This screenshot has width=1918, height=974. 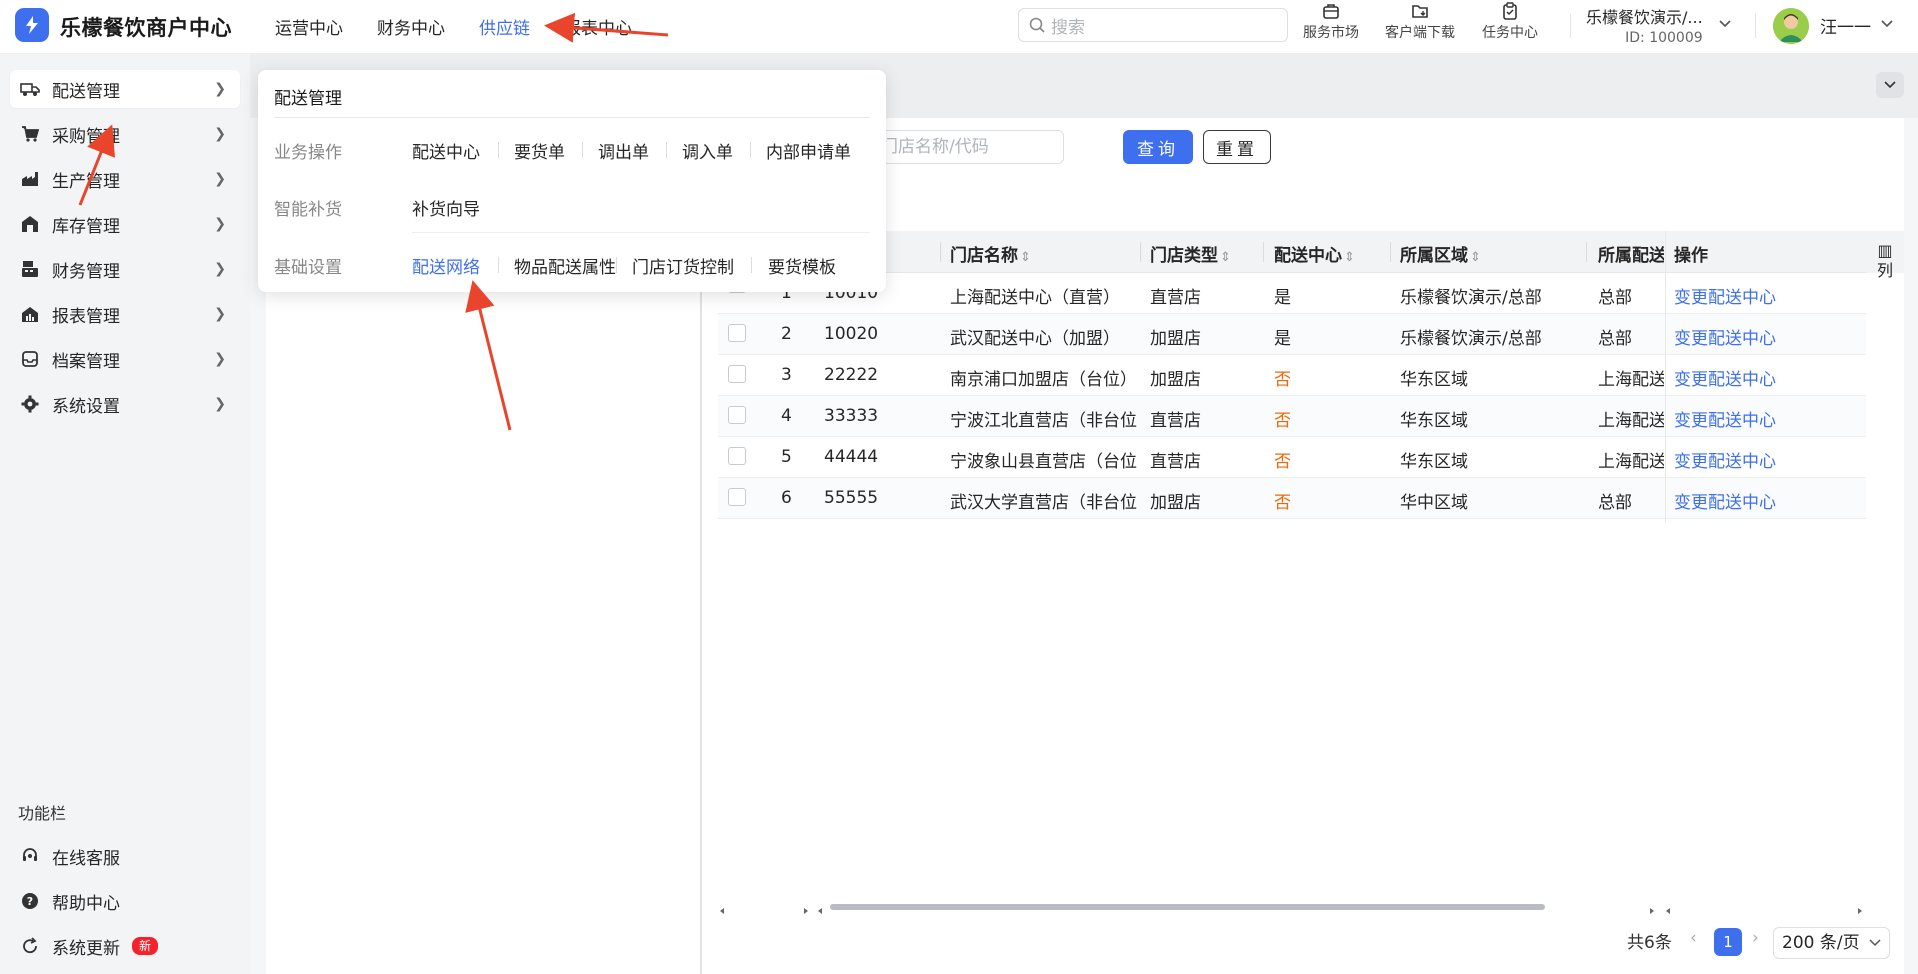 I want to click on query-button: 查询, so click(x=1158, y=147).